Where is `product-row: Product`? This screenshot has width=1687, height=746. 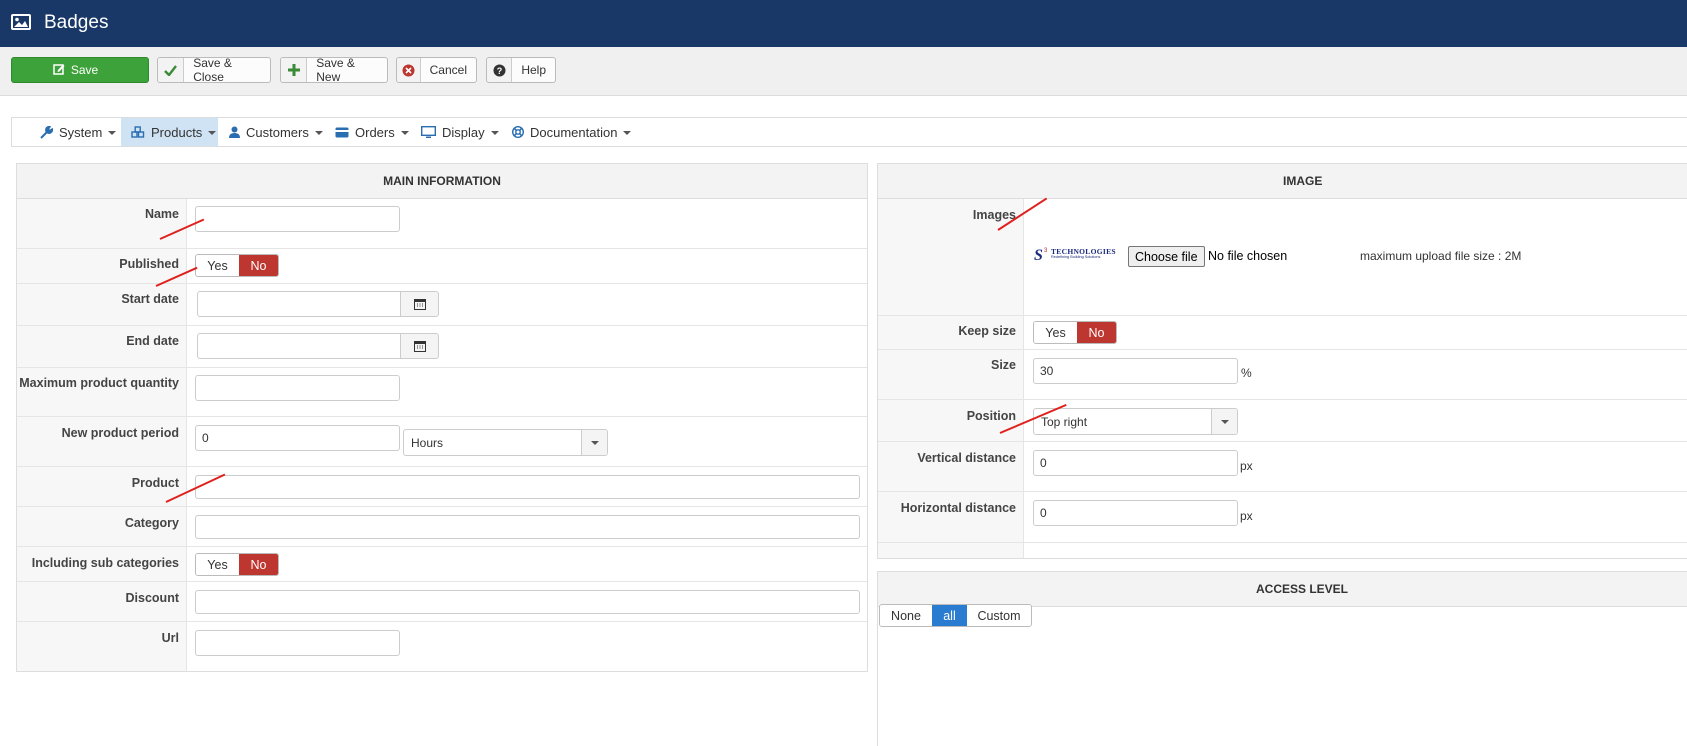
product-row: Product is located at coordinates (442, 487).